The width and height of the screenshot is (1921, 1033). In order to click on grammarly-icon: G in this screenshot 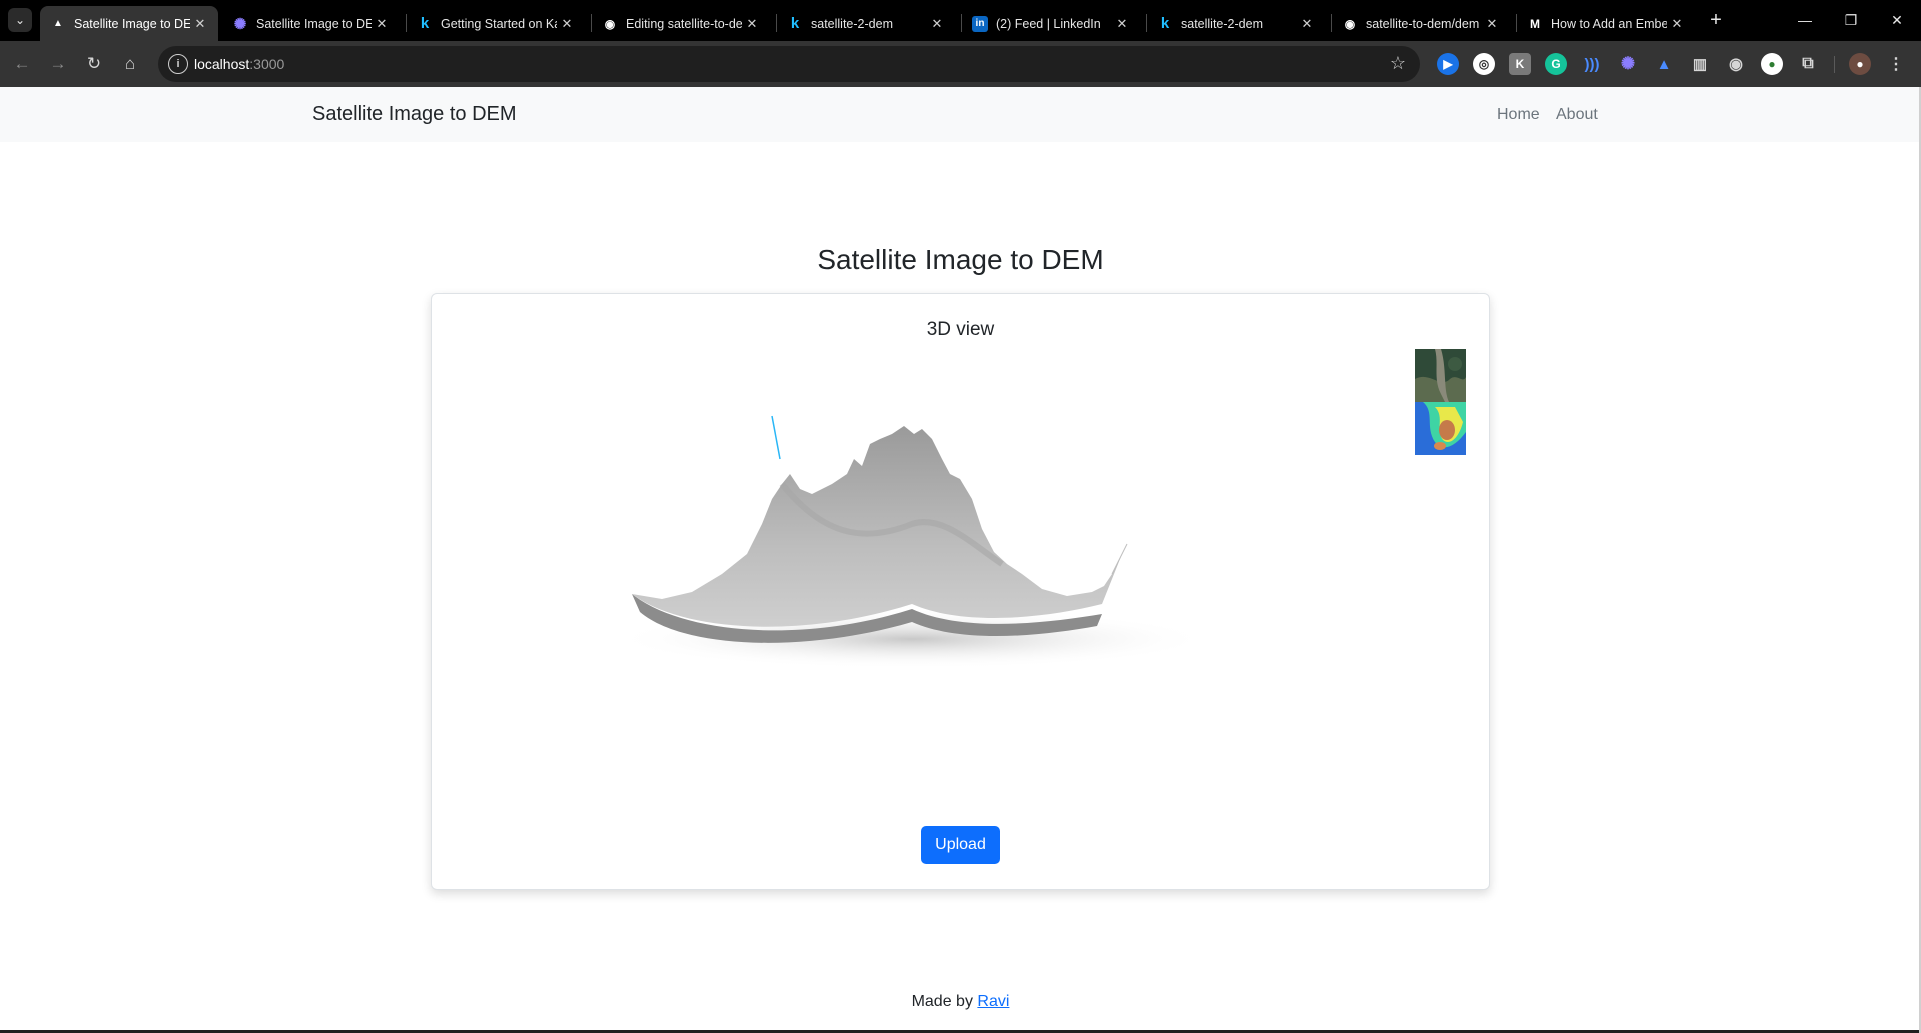, I will do `click(1556, 64)`.